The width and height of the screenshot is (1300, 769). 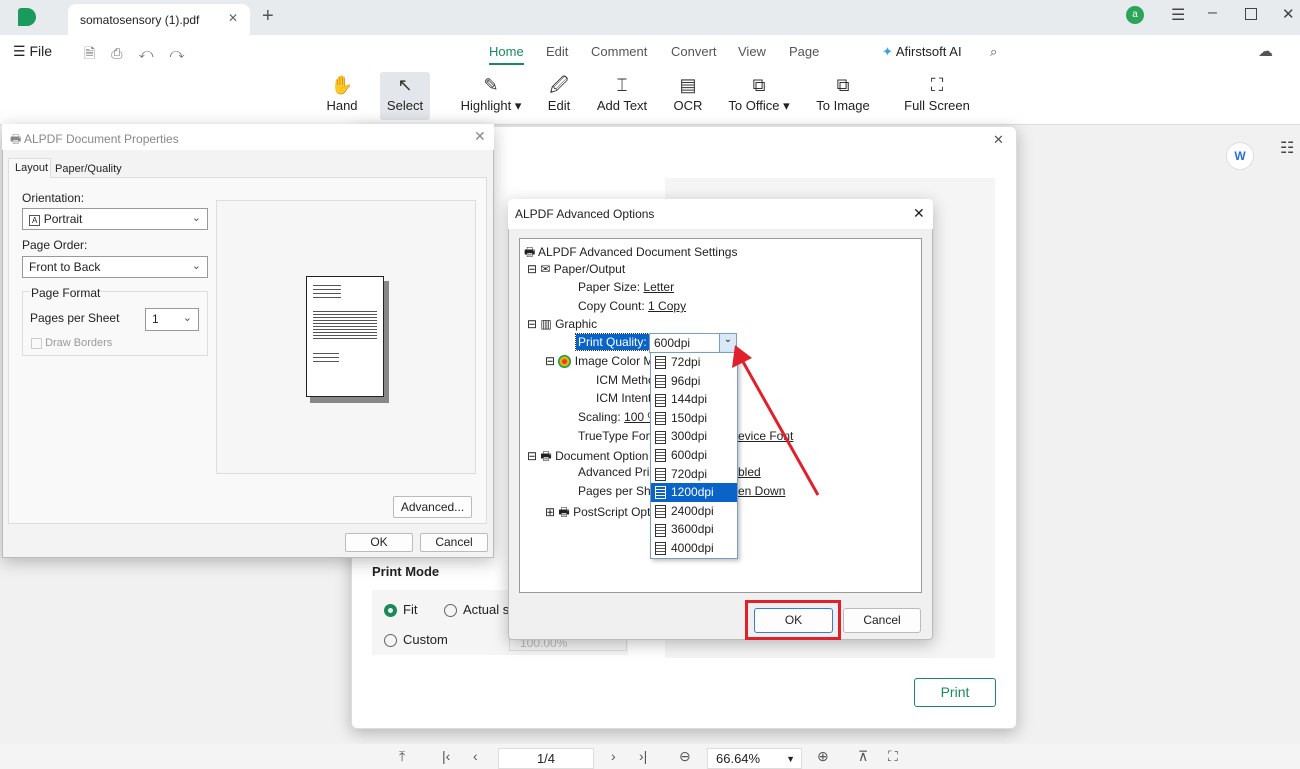 What do you see at coordinates (268, 16) in the screenshot?
I see `new-tab-icon: +` at bounding box center [268, 16].